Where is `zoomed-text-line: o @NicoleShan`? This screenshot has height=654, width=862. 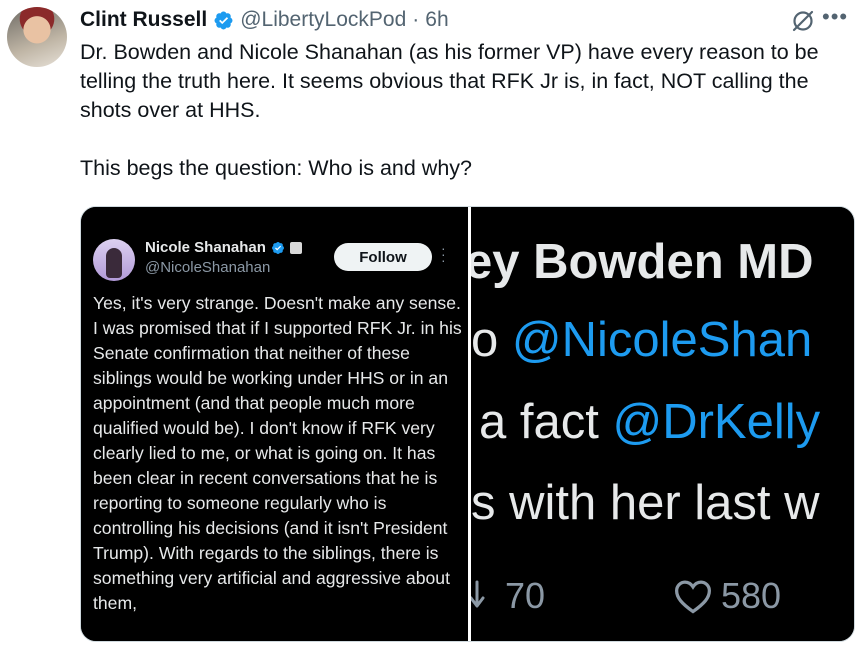 zoomed-text-line: o @NicoleShan is located at coordinates (642, 340).